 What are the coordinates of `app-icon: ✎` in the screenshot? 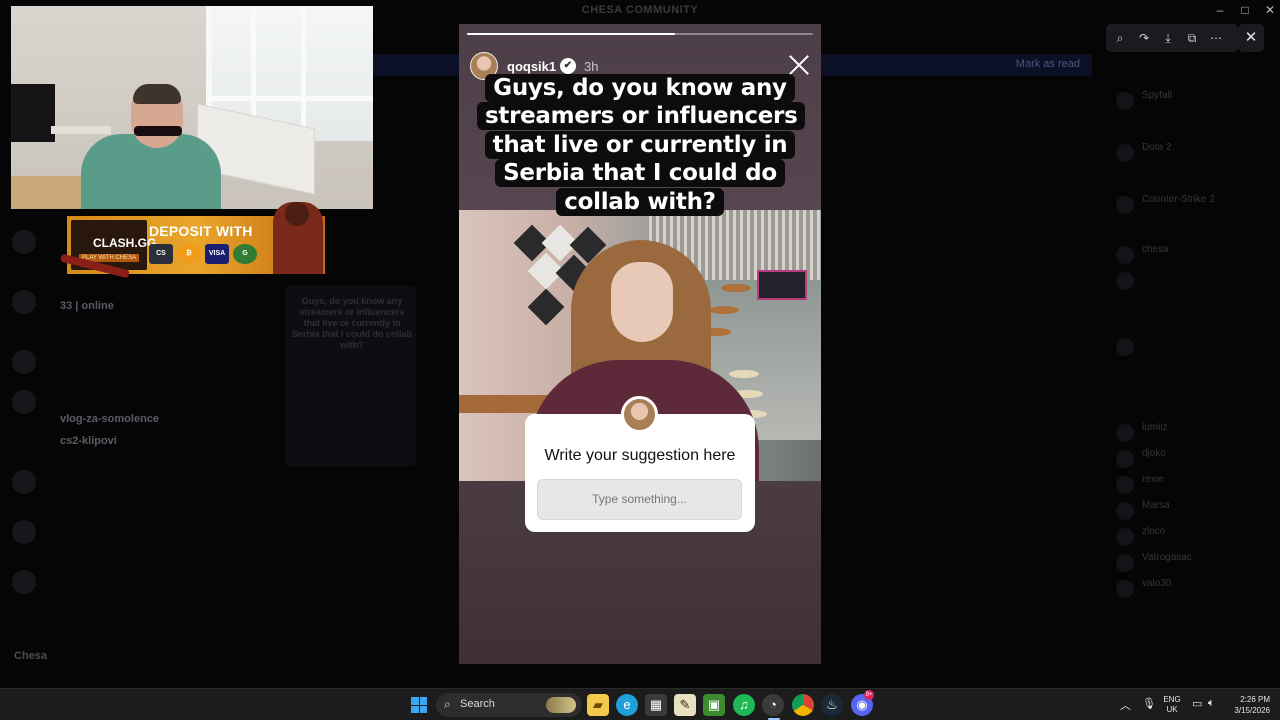 It's located at (685, 705).